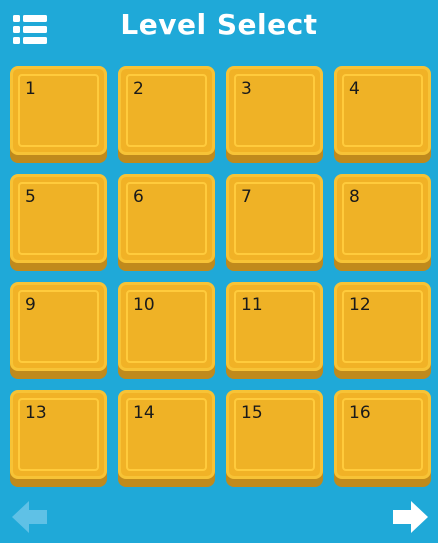 This screenshot has height=543, width=438. Describe the element at coordinates (354, 197) in the screenshot. I see `level-number: 8` at that location.